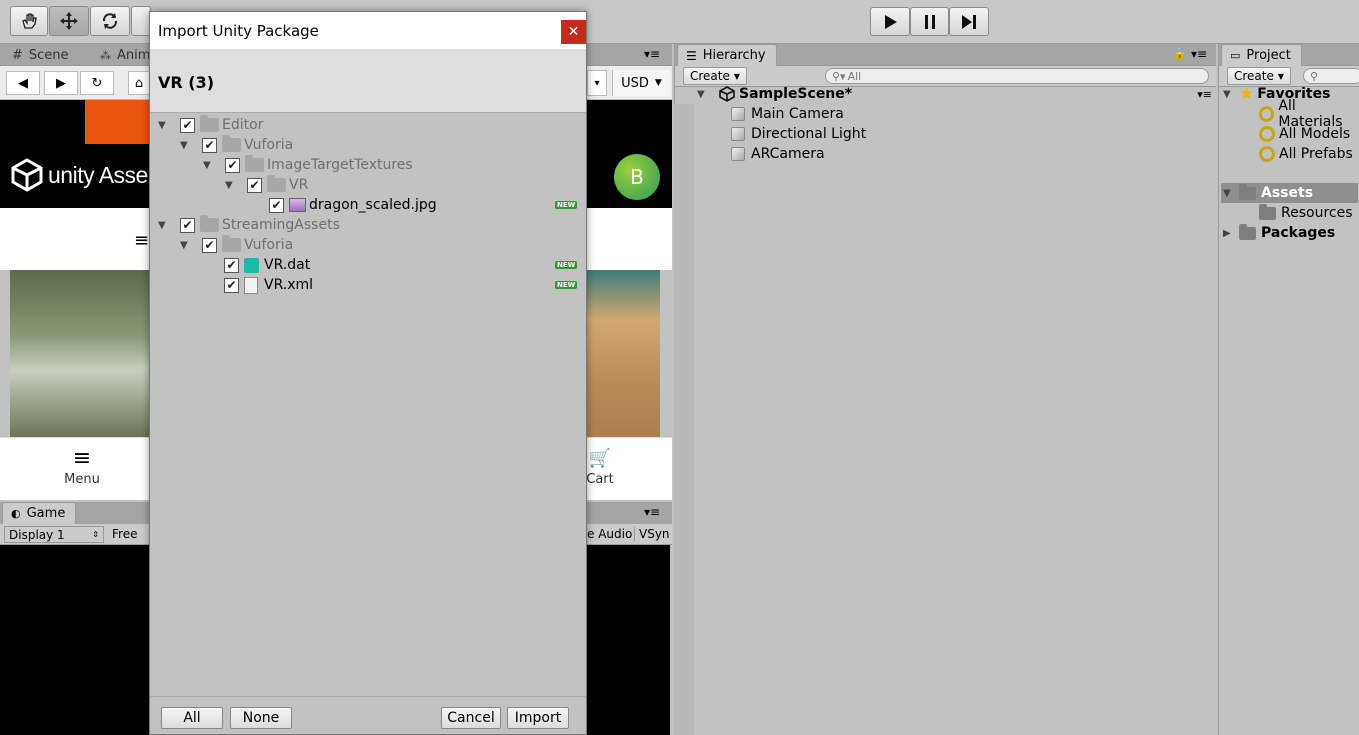  I want to click on display-select: Display 1 ⇕, so click(54, 534).